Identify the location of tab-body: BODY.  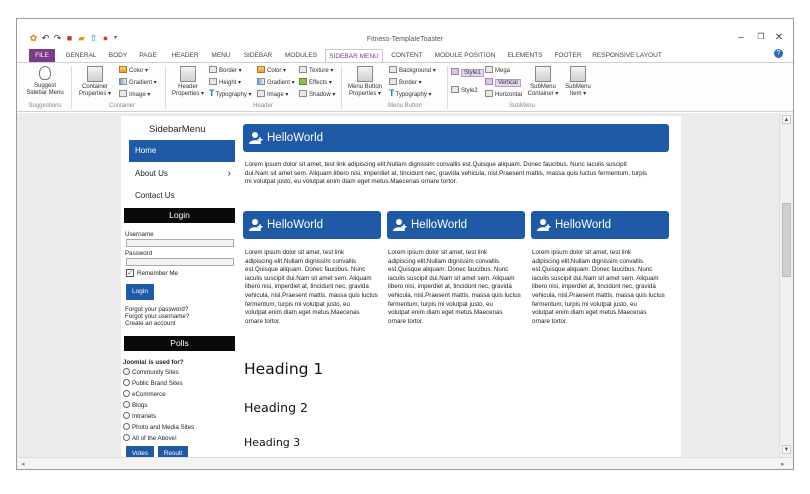
(118, 55).